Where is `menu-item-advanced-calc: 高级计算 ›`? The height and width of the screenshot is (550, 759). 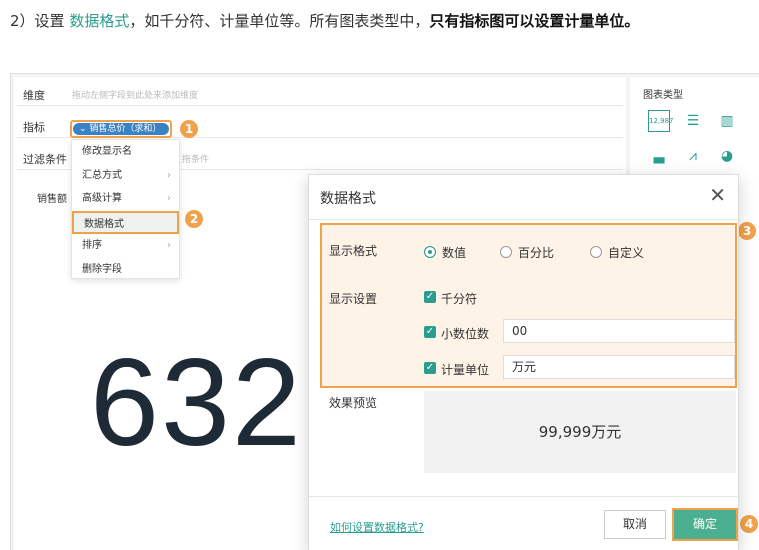
menu-item-advanced-calc: 高级计算 › is located at coordinates (125, 199).